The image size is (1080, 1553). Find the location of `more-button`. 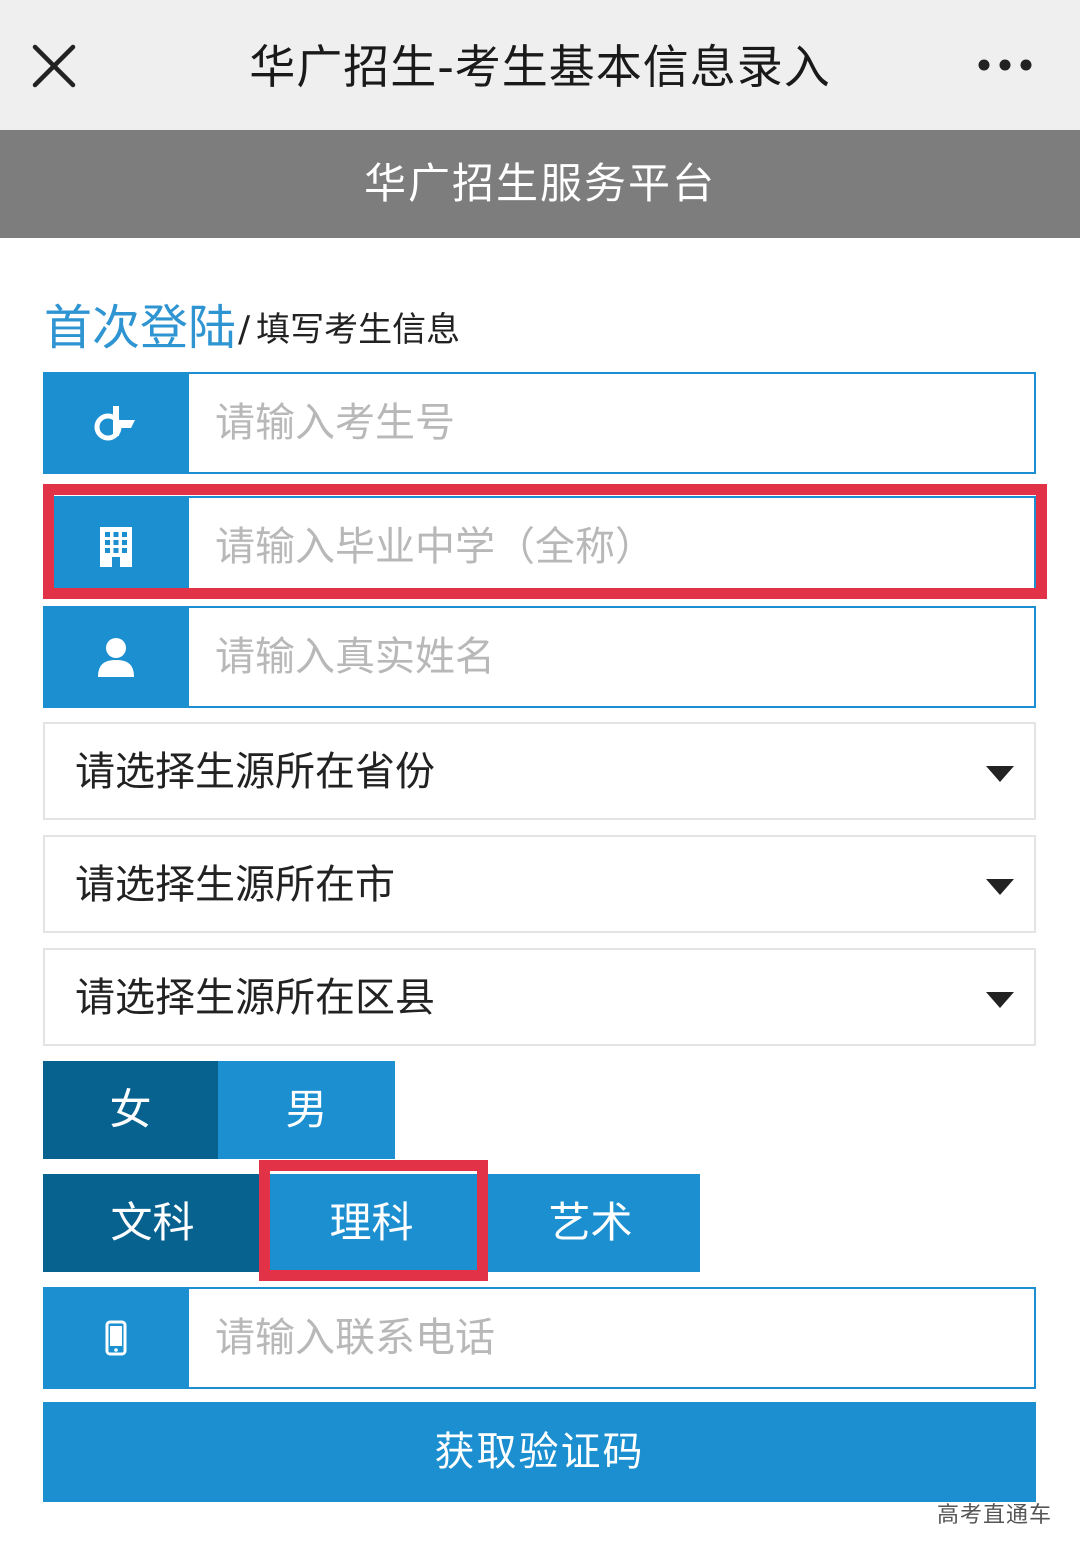

more-button is located at coordinates (1005, 65).